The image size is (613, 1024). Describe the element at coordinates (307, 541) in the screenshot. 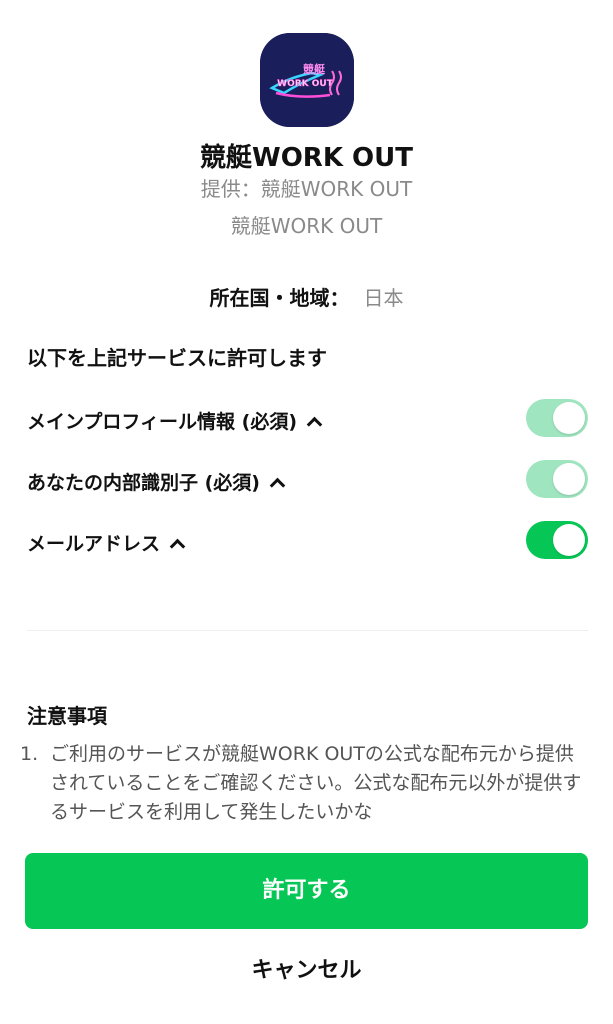

I see `permission-row-email: メールアドレス` at that location.